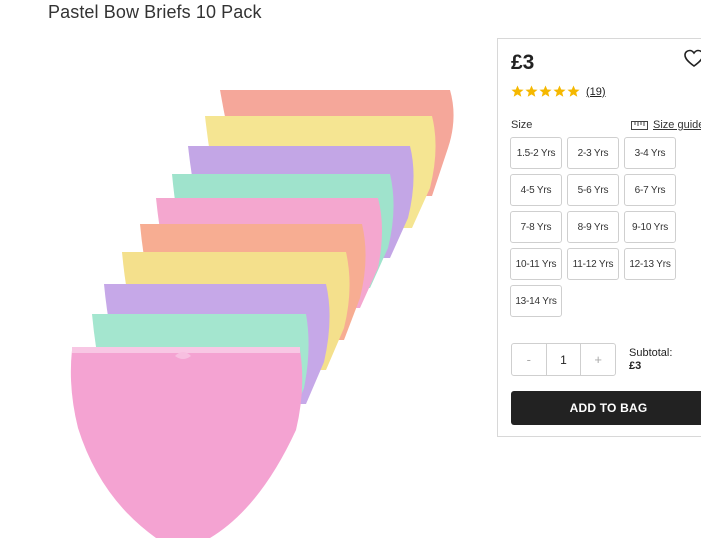 Image resolution: width=701 pixels, height=551 pixels. I want to click on size-guide-label: Size guide, so click(677, 125).